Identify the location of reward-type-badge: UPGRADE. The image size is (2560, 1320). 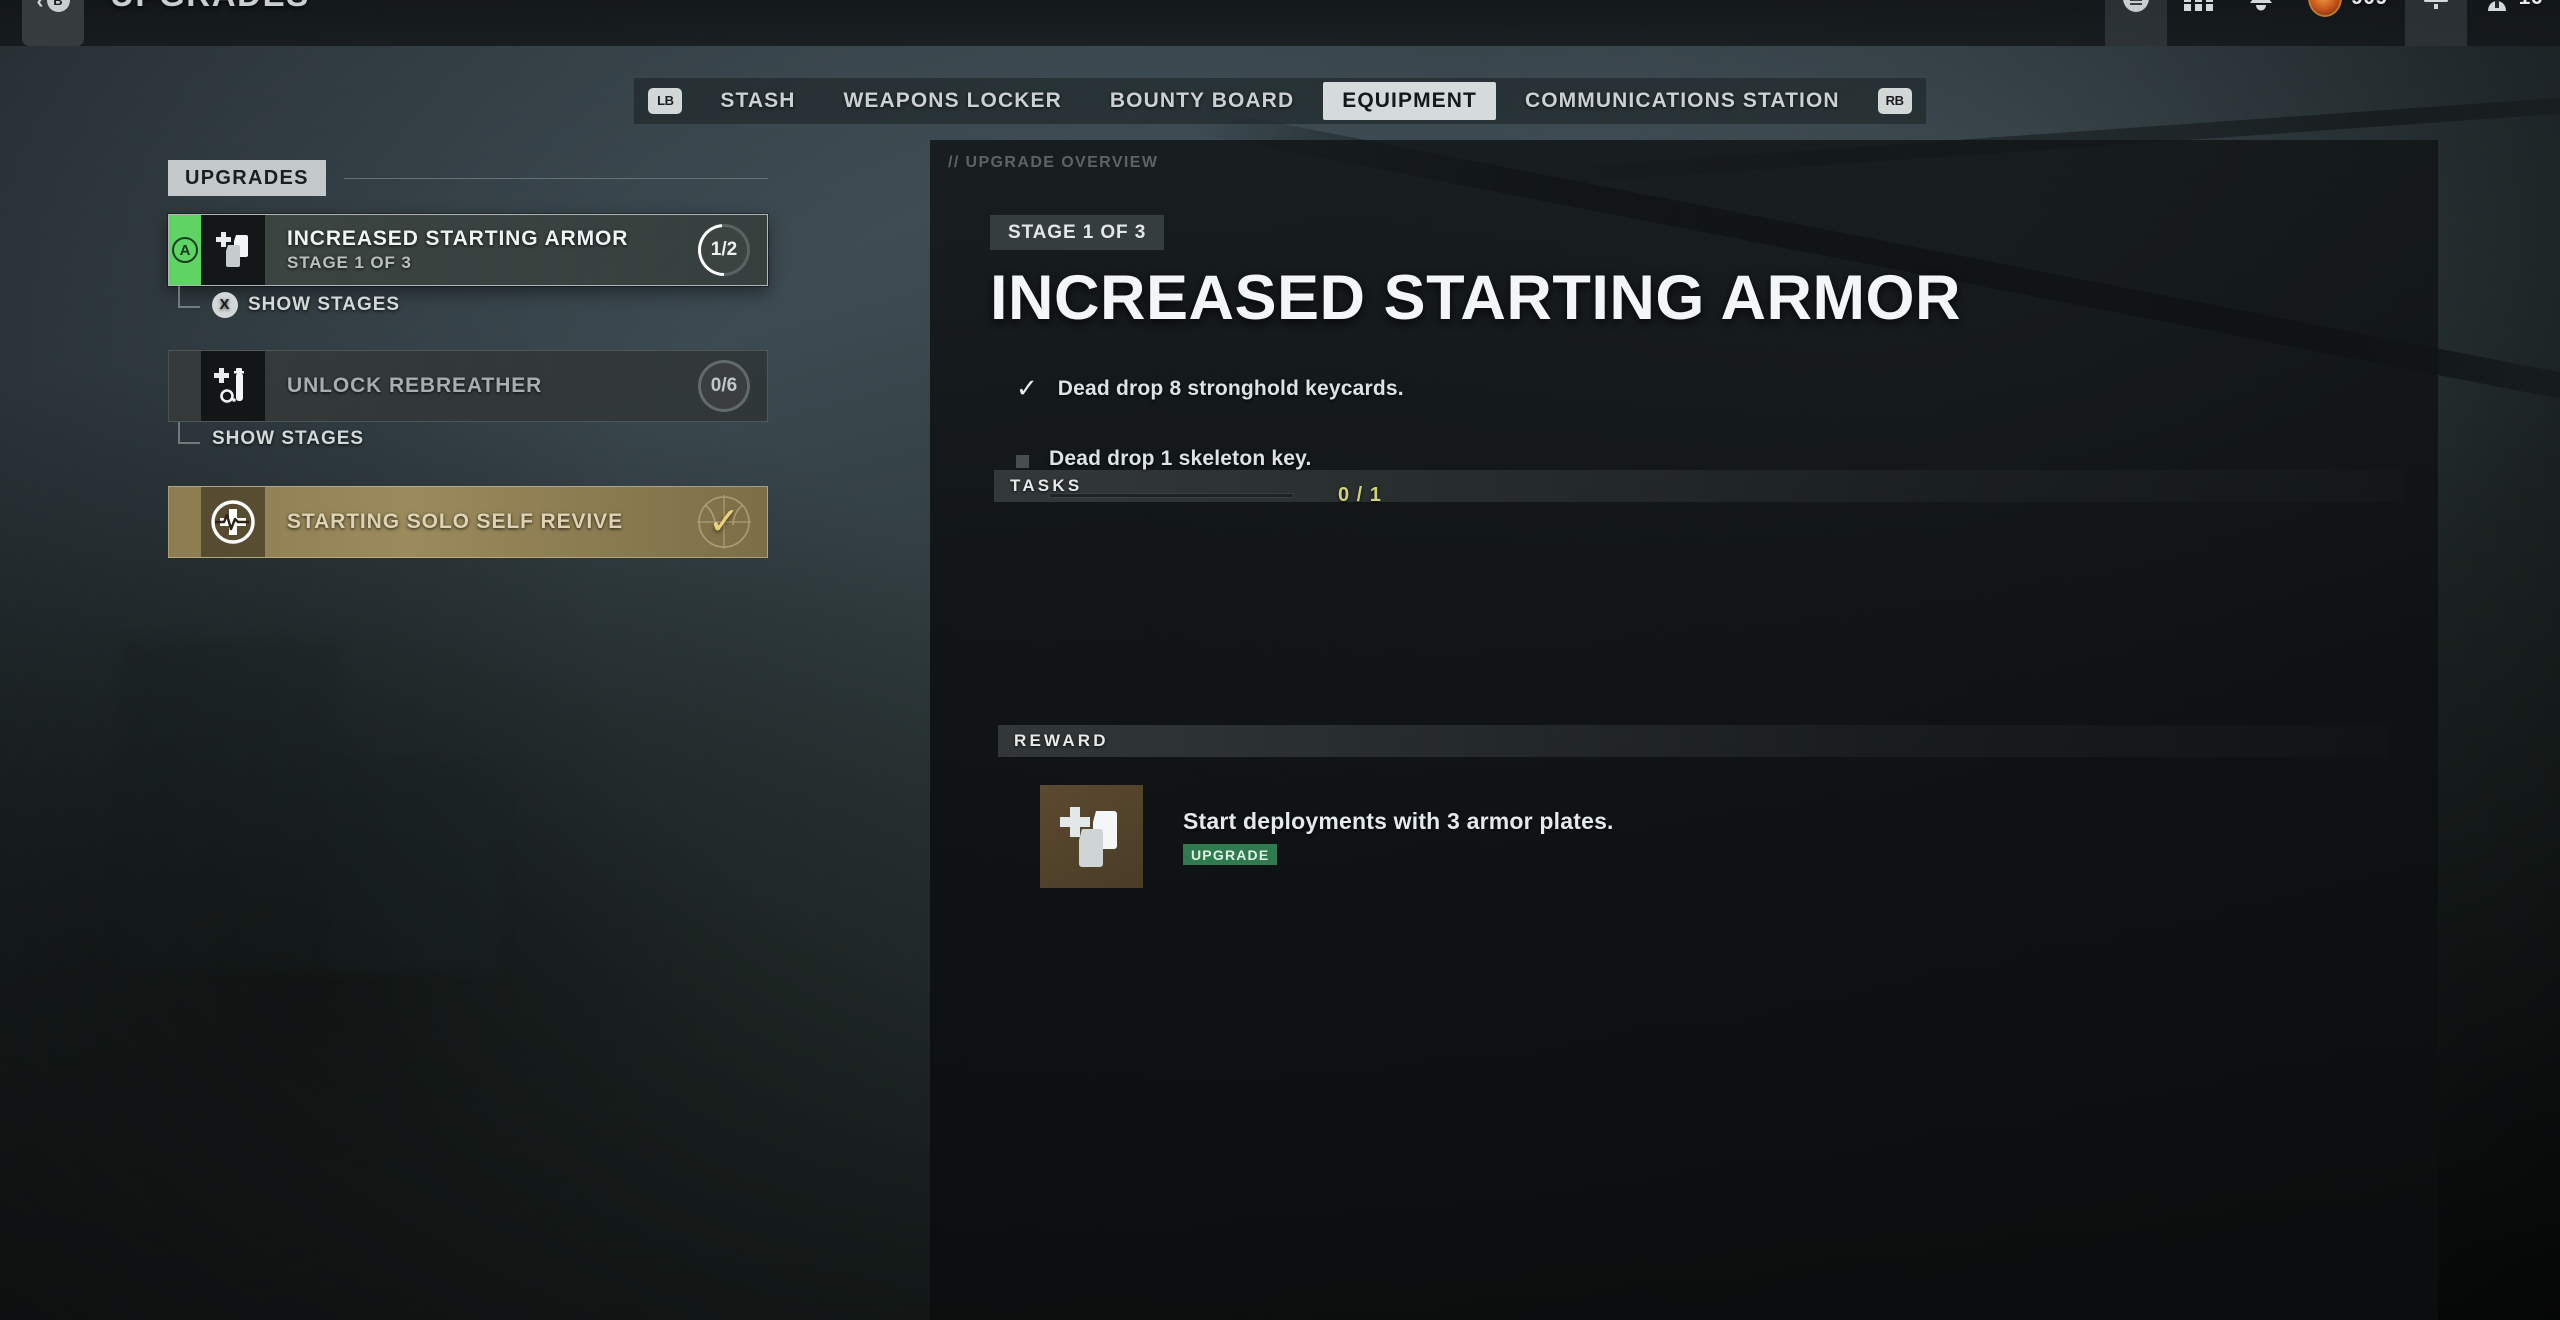
(1230, 854).